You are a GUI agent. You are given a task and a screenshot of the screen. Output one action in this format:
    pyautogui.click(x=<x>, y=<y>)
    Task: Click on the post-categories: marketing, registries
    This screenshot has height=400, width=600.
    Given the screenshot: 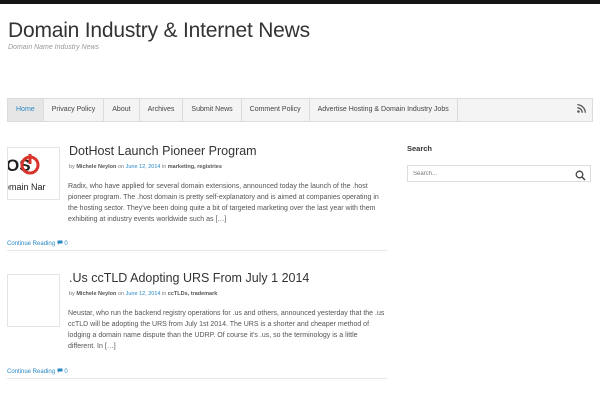 What is the action you would take?
    pyautogui.click(x=195, y=167)
    